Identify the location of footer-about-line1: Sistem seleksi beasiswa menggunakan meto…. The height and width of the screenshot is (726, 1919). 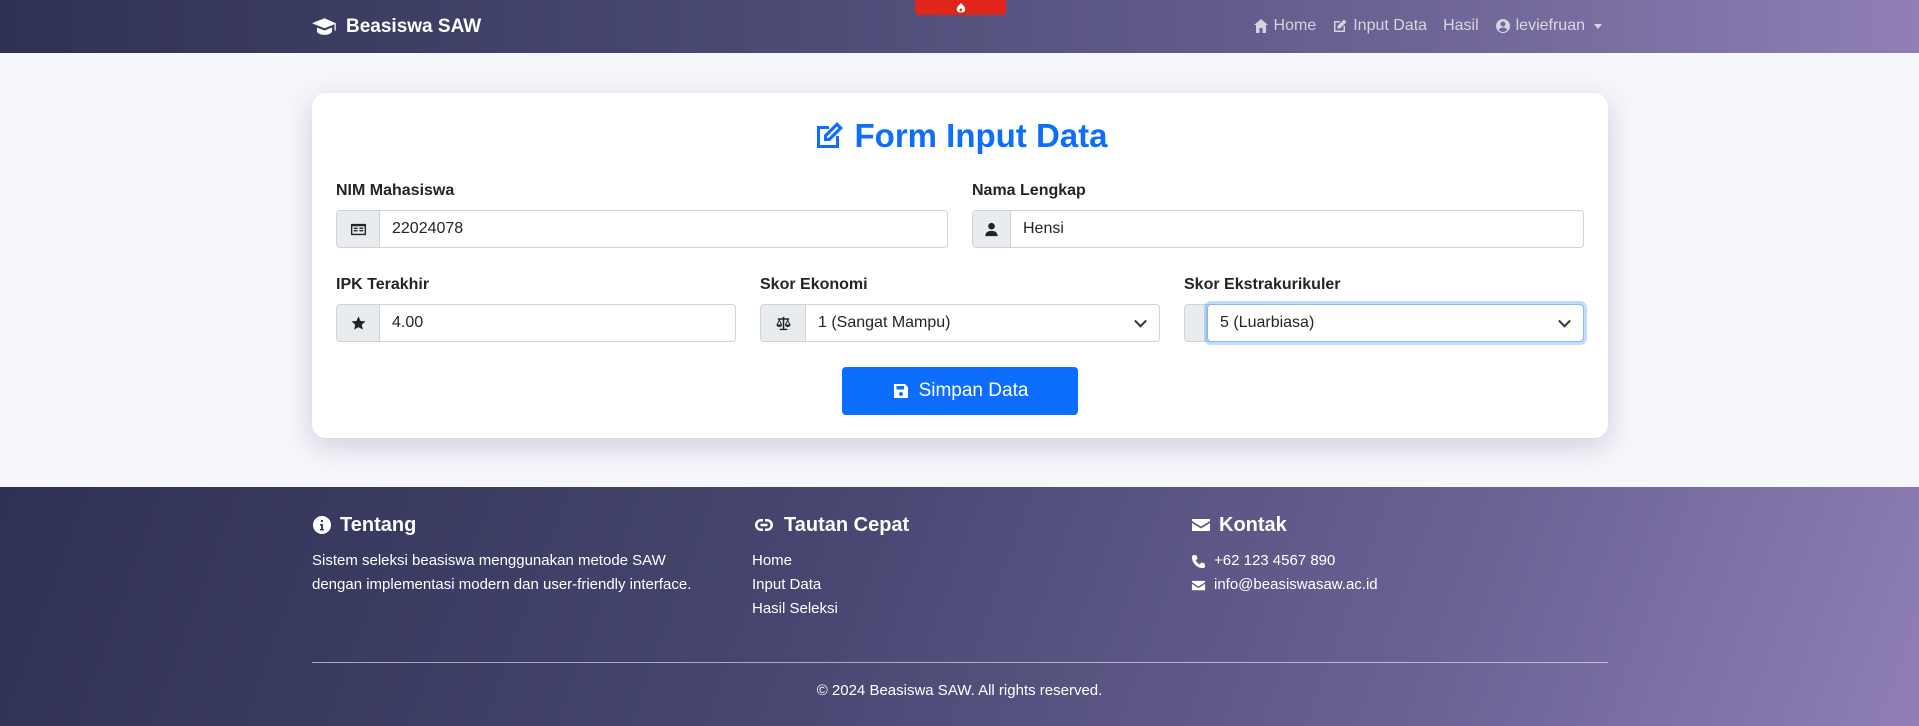
(489, 560).